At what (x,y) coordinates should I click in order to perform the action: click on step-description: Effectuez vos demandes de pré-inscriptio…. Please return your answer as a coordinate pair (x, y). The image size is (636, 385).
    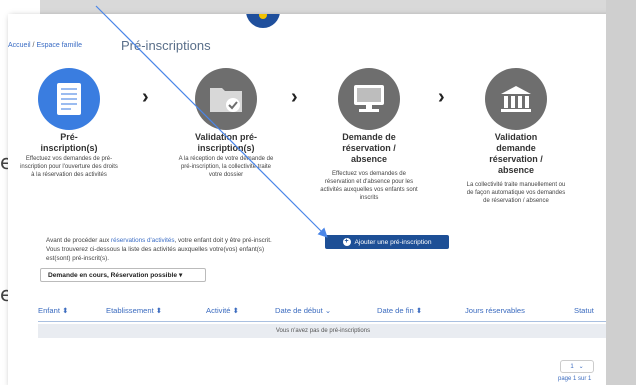
    Looking at the image, I should click on (69, 167).